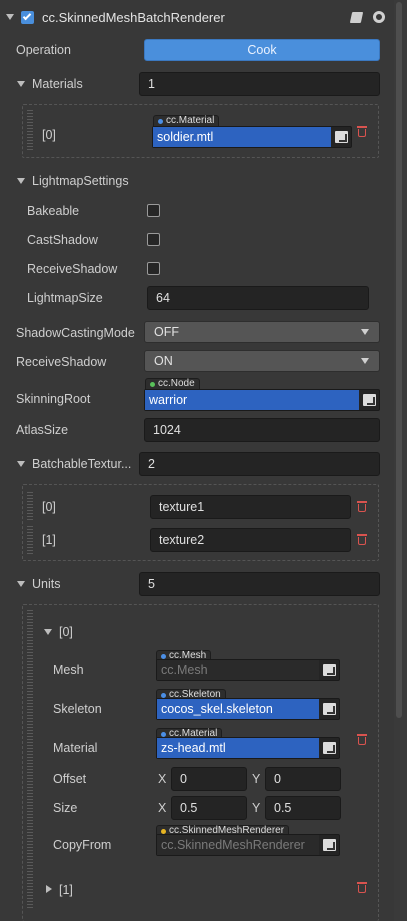 This screenshot has width=407, height=921. What do you see at coordinates (70, 779) in the screenshot?
I see `offset-label: Offset` at bounding box center [70, 779].